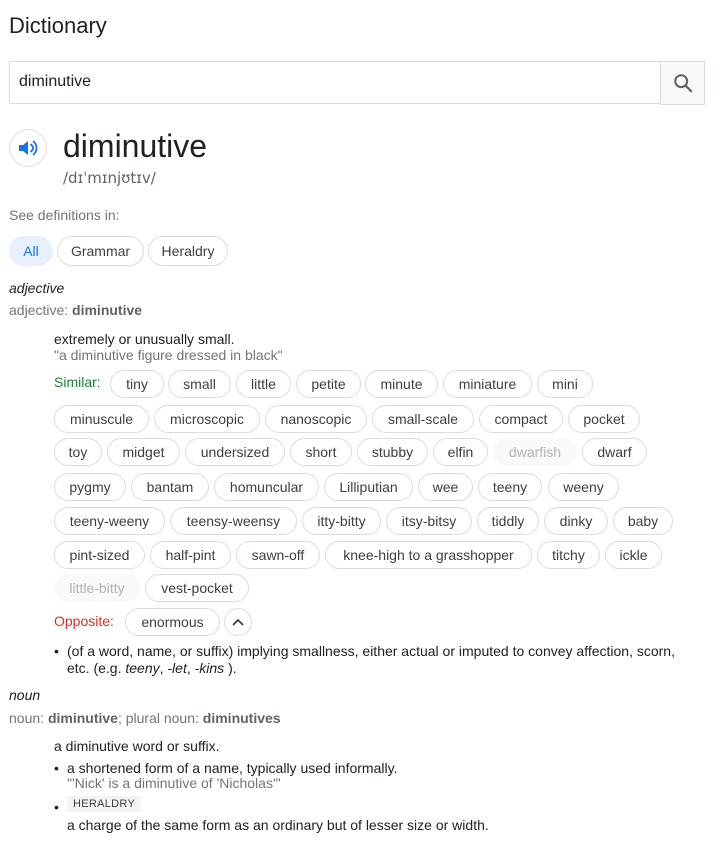 This screenshot has height=843, width=719. Describe the element at coordinates (278, 555) in the screenshot. I see `synonym-chip: sawn-off` at that location.